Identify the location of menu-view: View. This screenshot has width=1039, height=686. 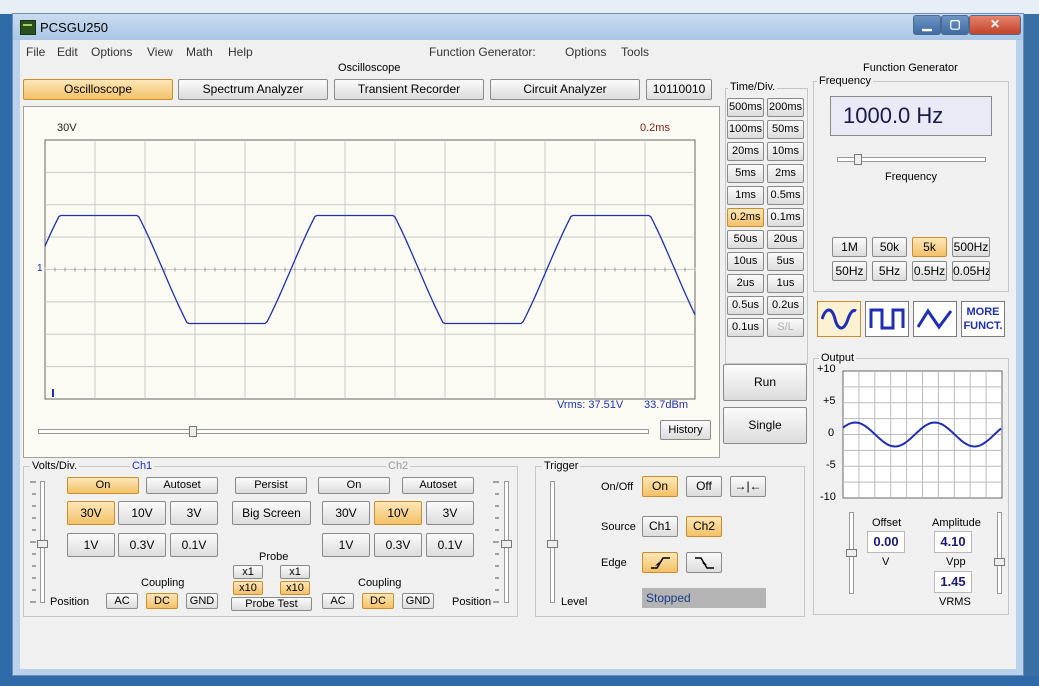
(160, 52).